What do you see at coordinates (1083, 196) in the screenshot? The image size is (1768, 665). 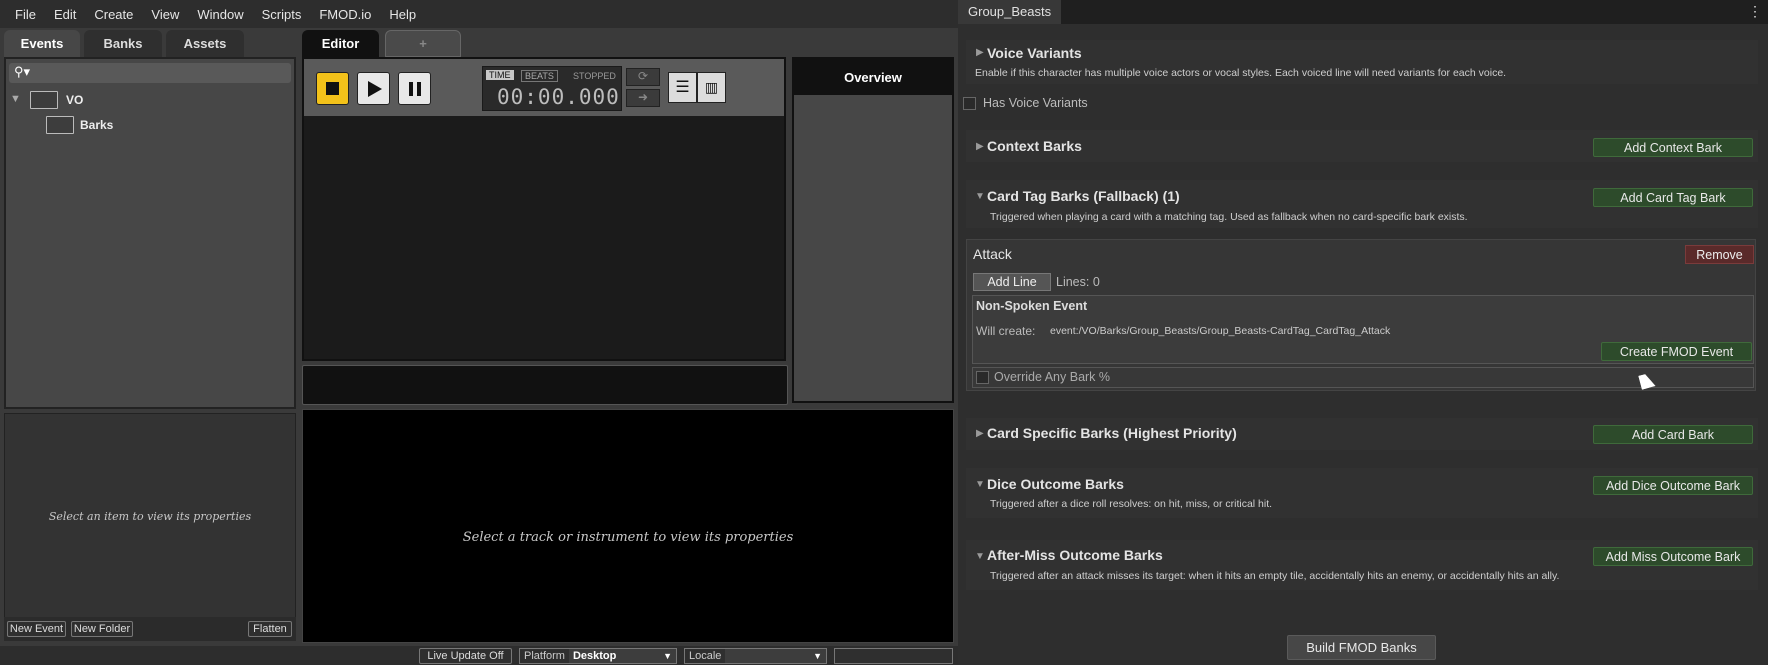 I see `card-tag-barks-title: Card Tag Barks (Fallback) (1)` at bounding box center [1083, 196].